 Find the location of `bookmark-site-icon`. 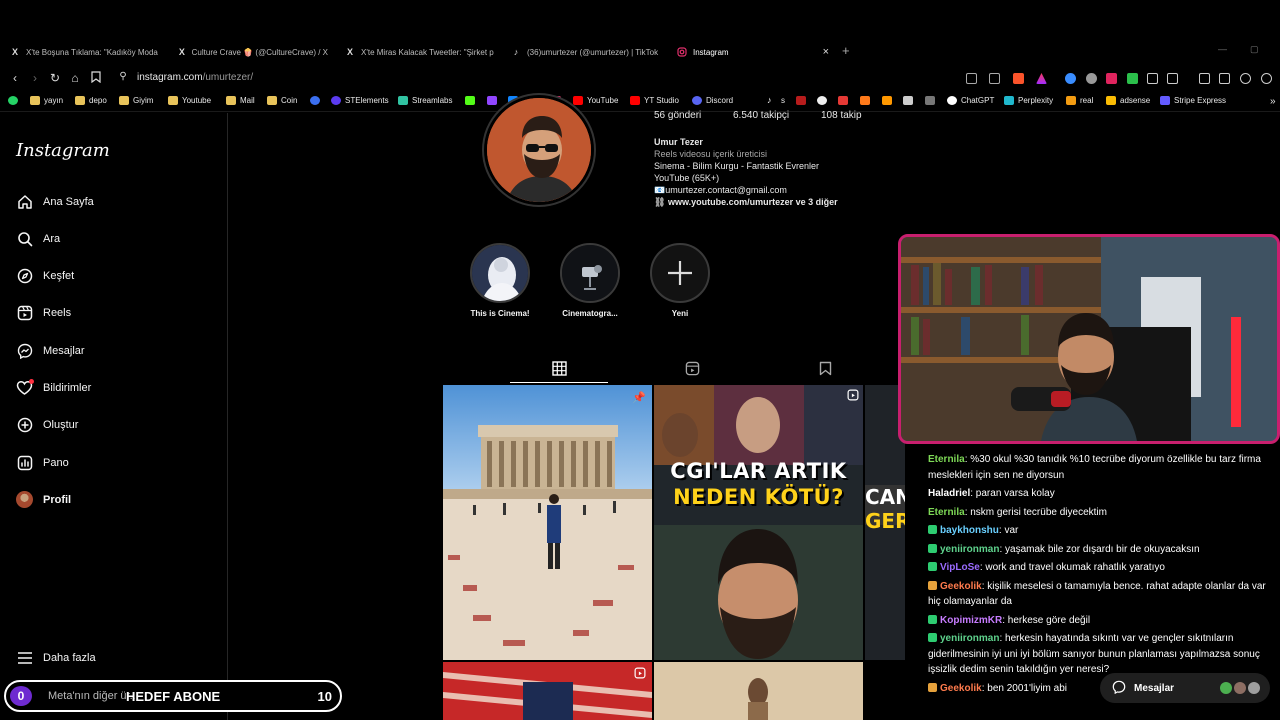

bookmark-site-icon is located at coordinates (930, 100).